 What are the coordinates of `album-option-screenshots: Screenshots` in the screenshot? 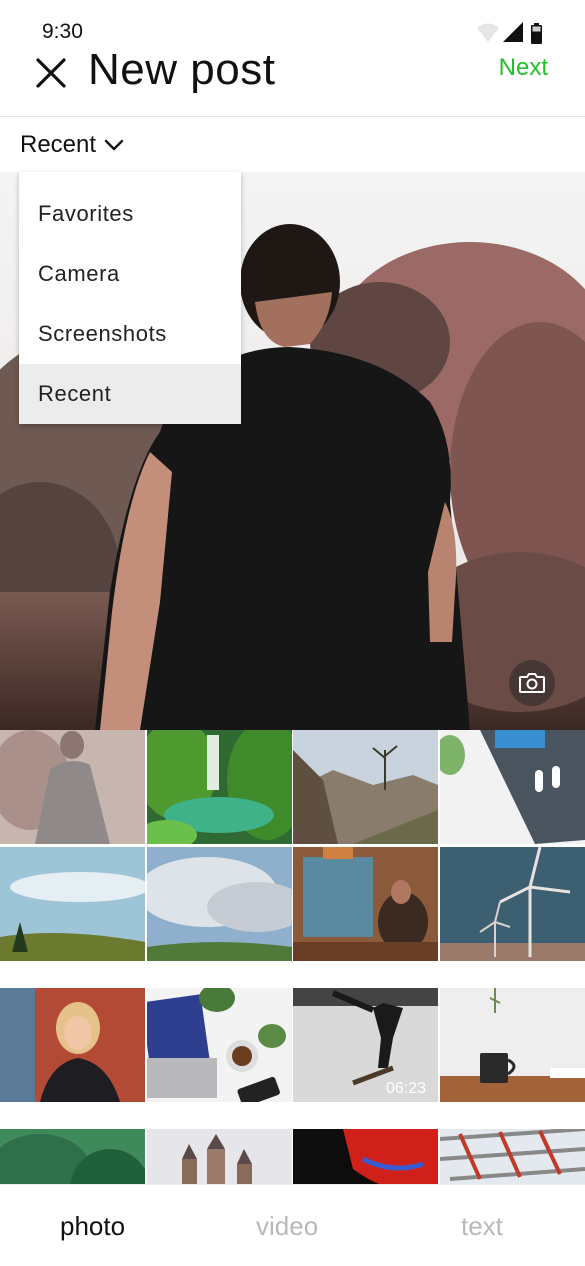 It's located at (130, 334).